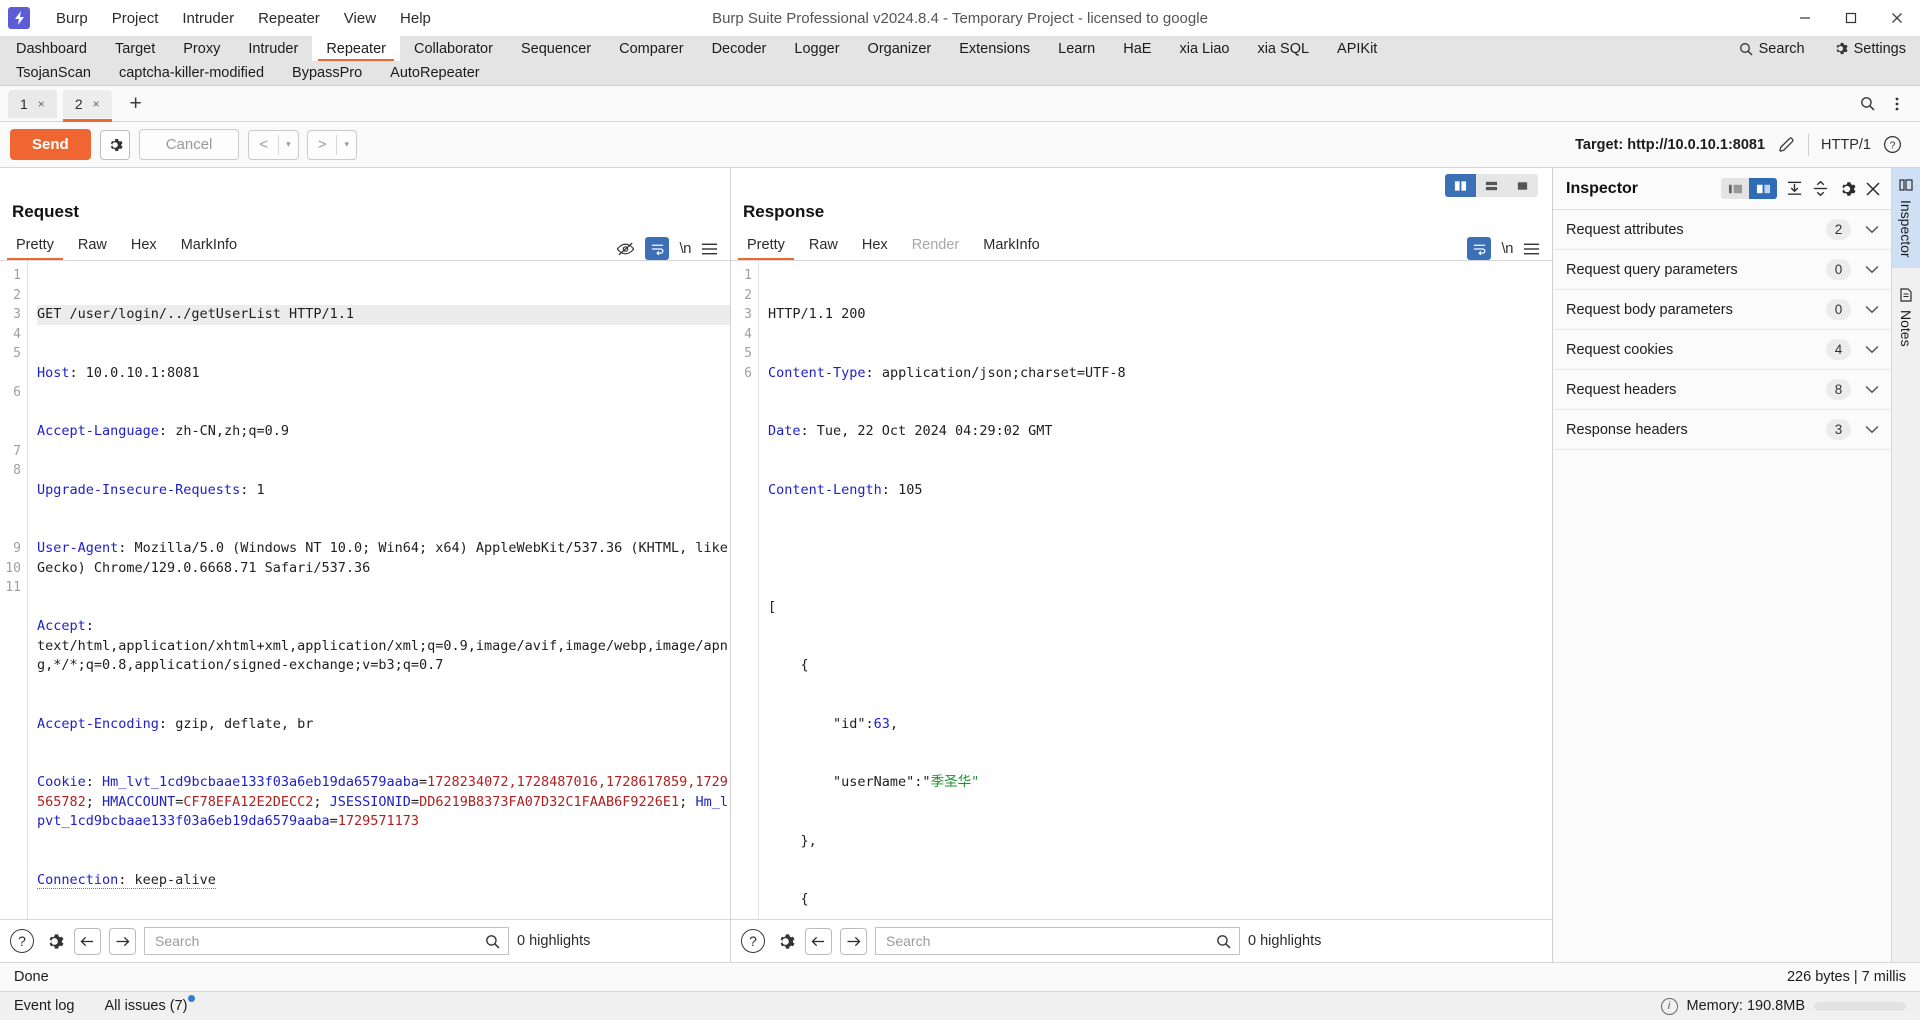 The height and width of the screenshot is (1020, 1920). Describe the element at coordinates (51, 48) in the screenshot. I see `tab-dashboard: Dashboard` at that location.